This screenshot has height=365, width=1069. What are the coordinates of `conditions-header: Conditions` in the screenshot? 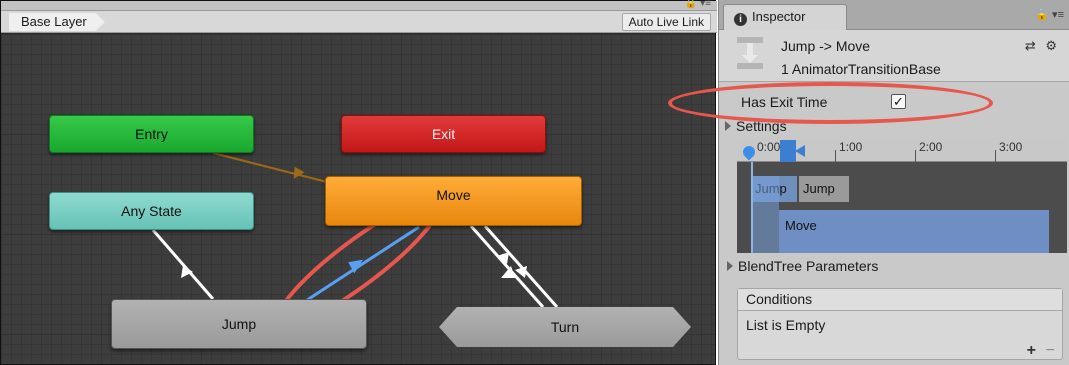 It's located at (900, 300).